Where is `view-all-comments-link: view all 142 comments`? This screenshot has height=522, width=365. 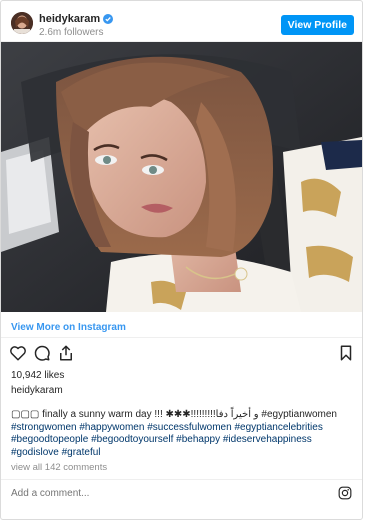 view-all-comments-link: view all 142 comments is located at coordinates (59, 467).